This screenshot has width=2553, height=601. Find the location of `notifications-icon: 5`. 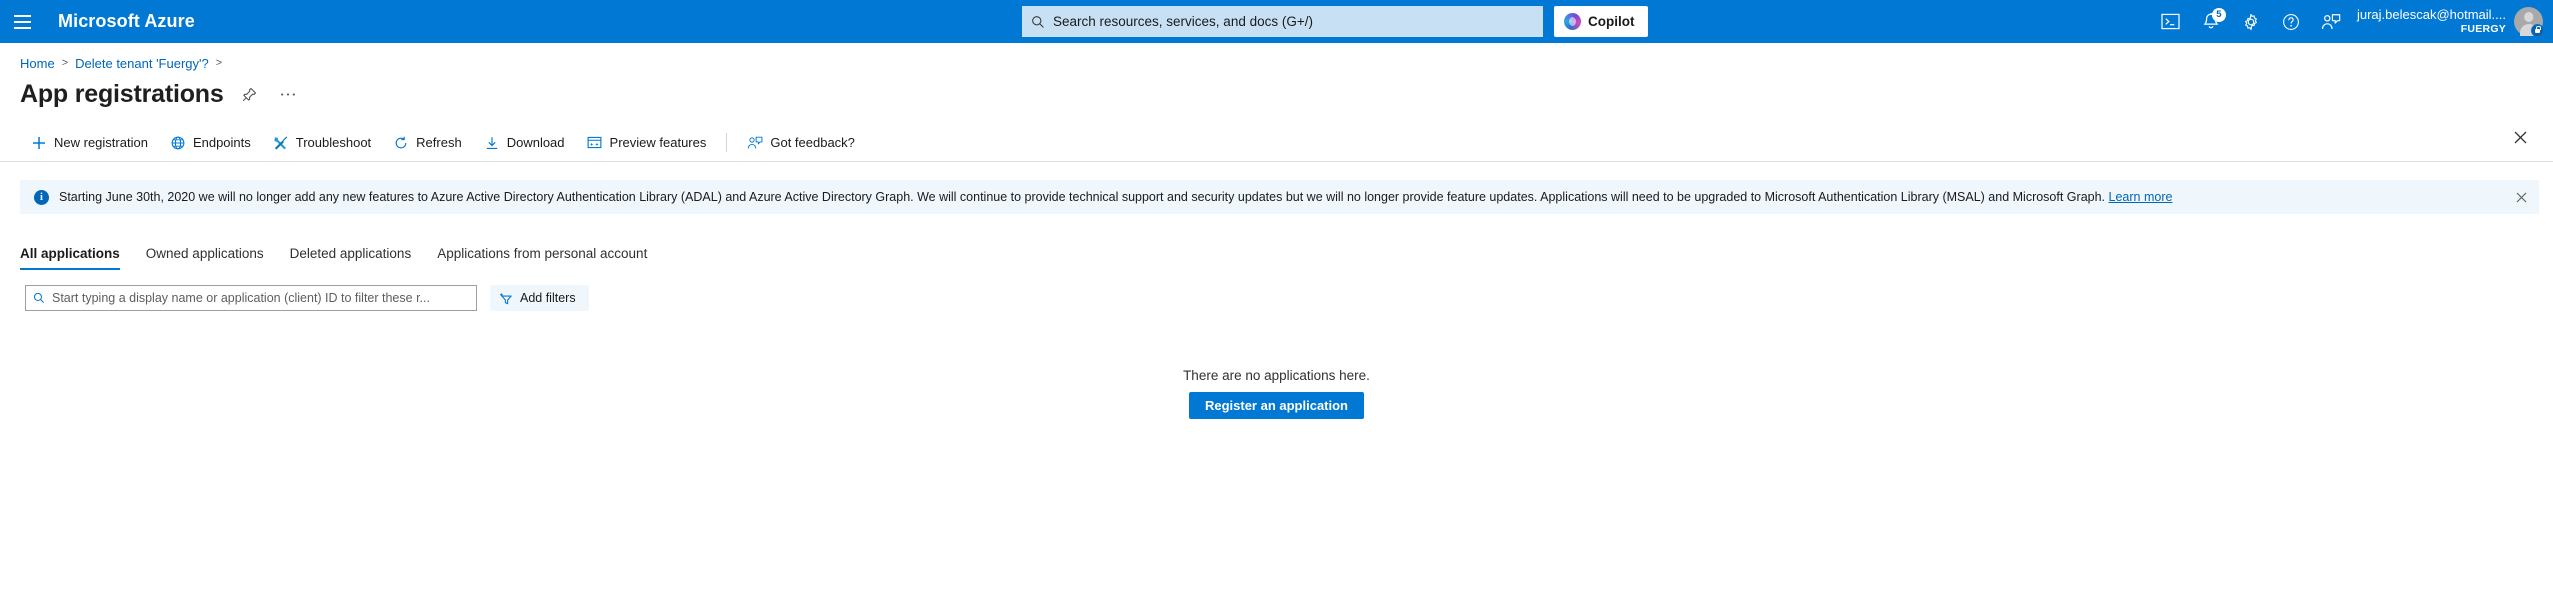

notifications-icon: 5 is located at coordinates (2211, 21).